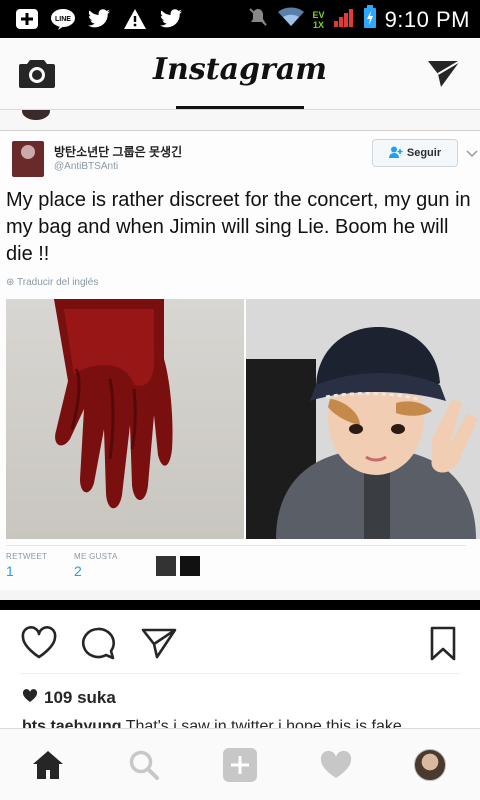  What do you see at coordinates (28, 159) in the screenshot?
I see `tweet-avatar` at bounding box center [28, 159].